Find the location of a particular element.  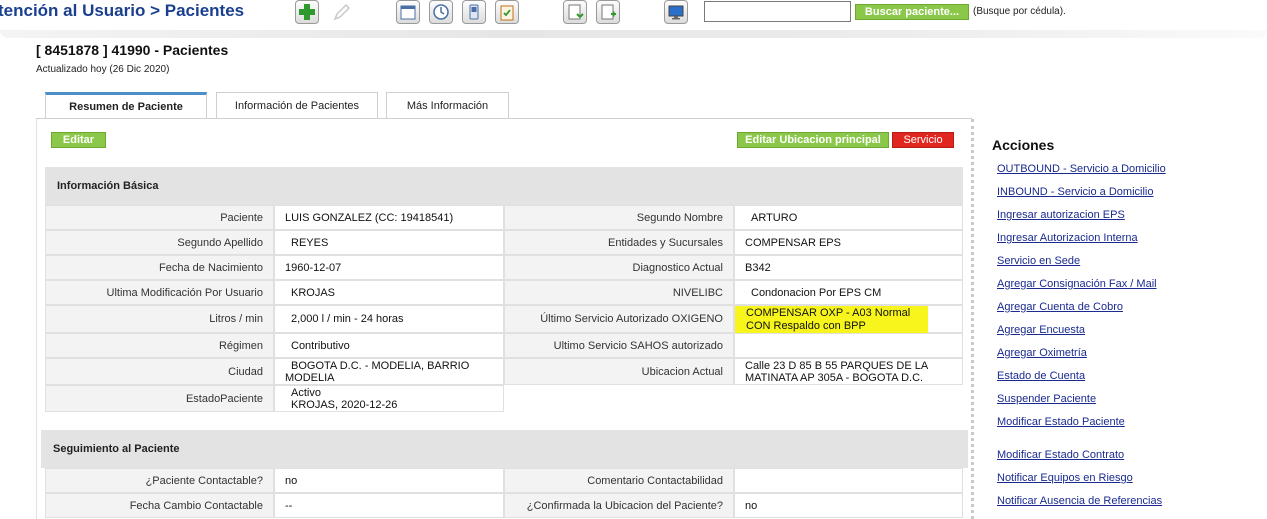

document-download-icon is located at coordinates (575, 12).